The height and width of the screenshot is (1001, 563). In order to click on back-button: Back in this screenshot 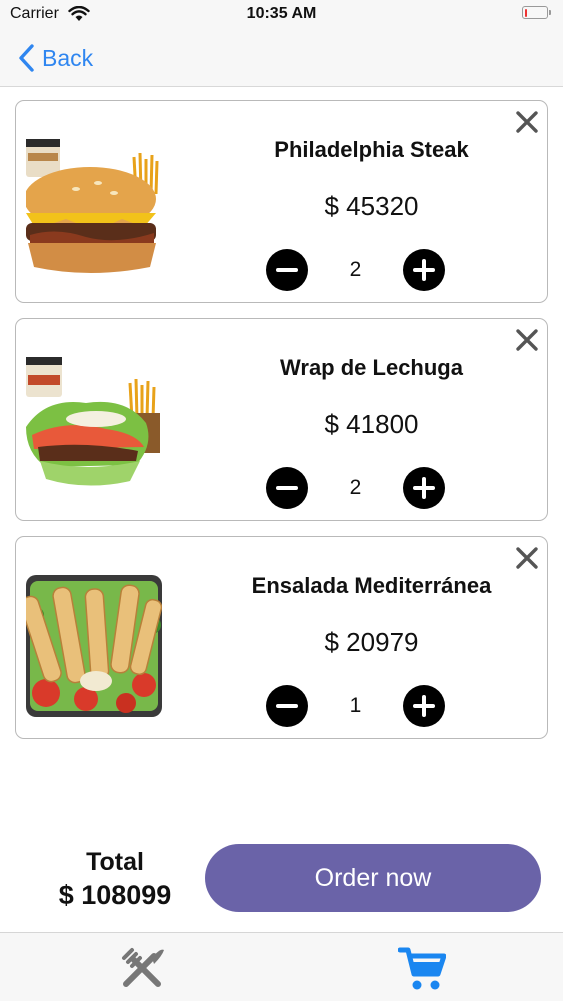, I will do `click(54, 58)`.